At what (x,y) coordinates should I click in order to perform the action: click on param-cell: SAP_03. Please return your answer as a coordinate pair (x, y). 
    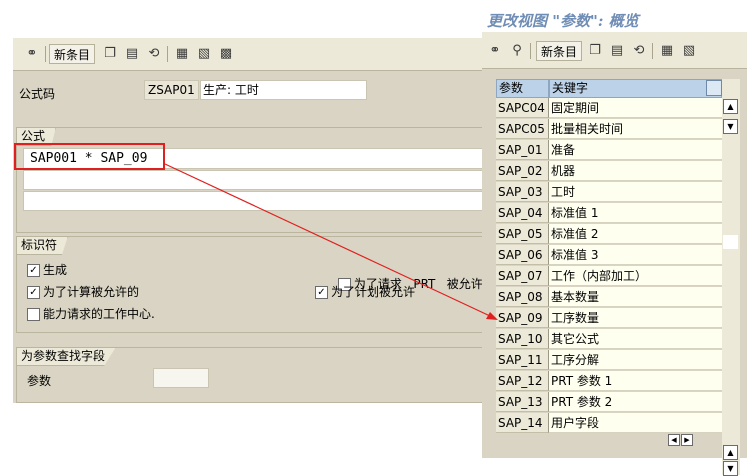
    Looking at the image, I should click on (522, 192).